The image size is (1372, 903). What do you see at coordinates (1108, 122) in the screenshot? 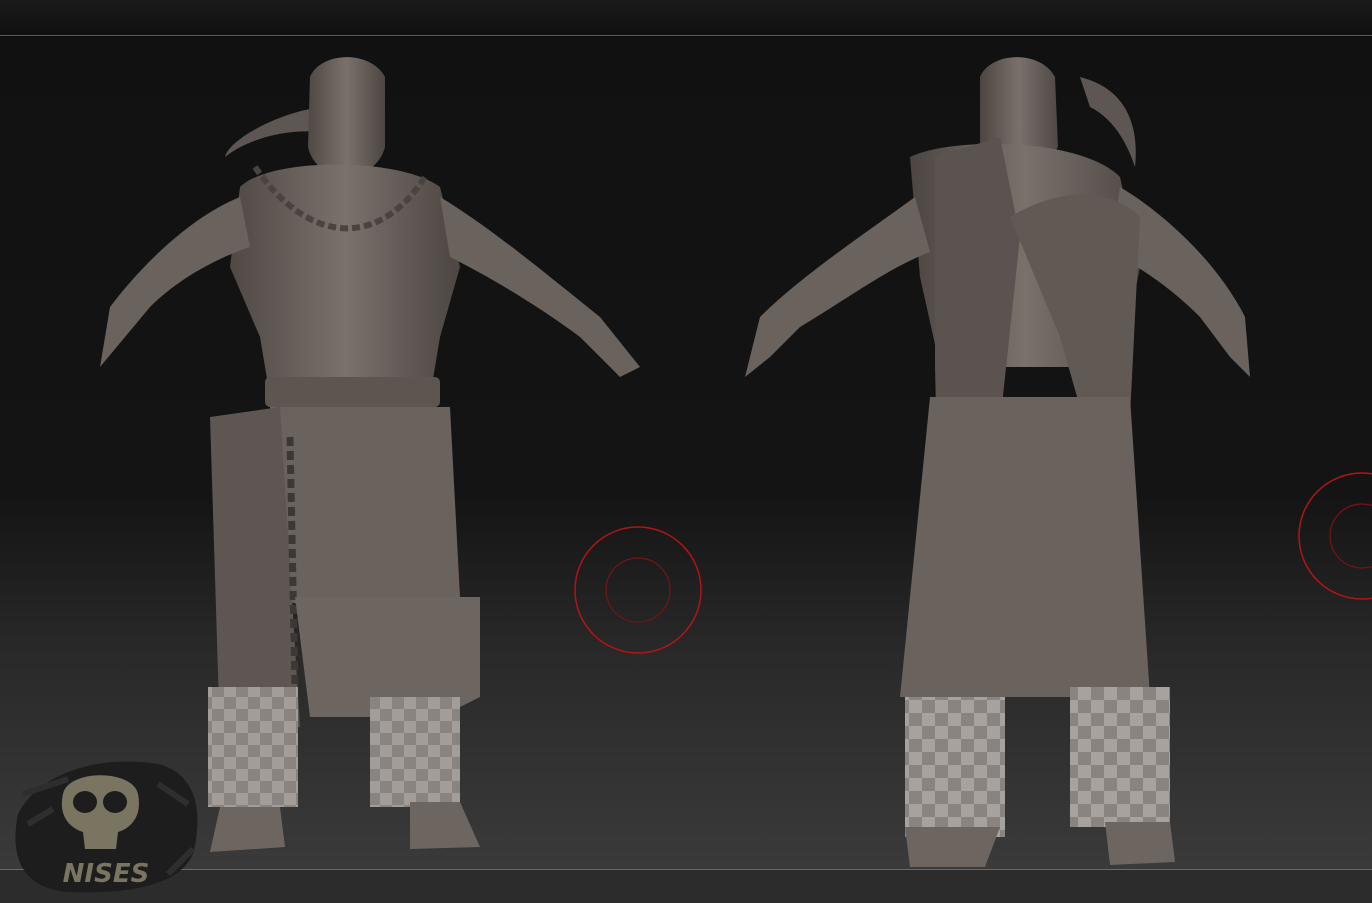
I see `horn` at bounding box center [1108, 122].